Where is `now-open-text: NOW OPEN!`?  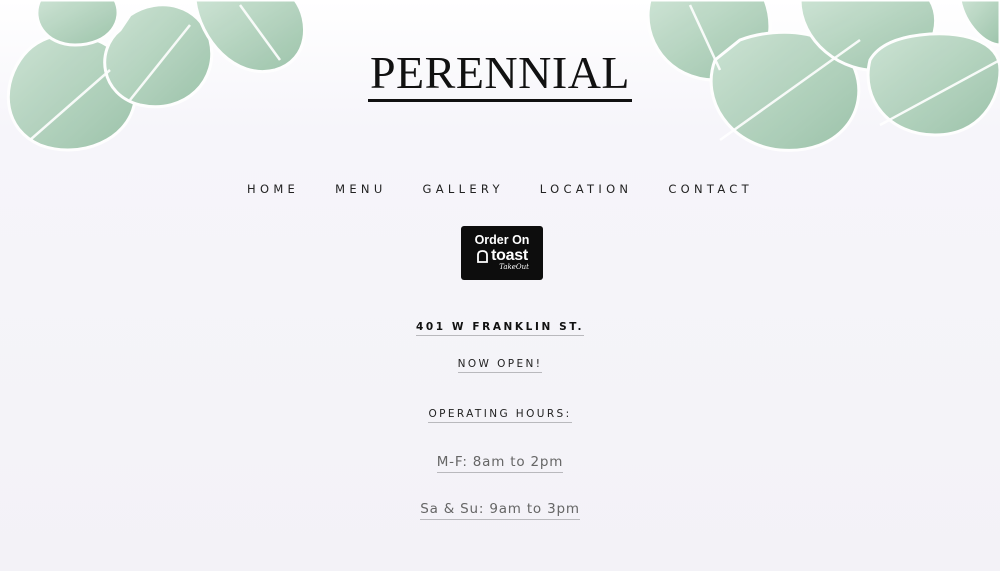
now-open-text: NOW OPEN! is located at coordinates (500, 365).